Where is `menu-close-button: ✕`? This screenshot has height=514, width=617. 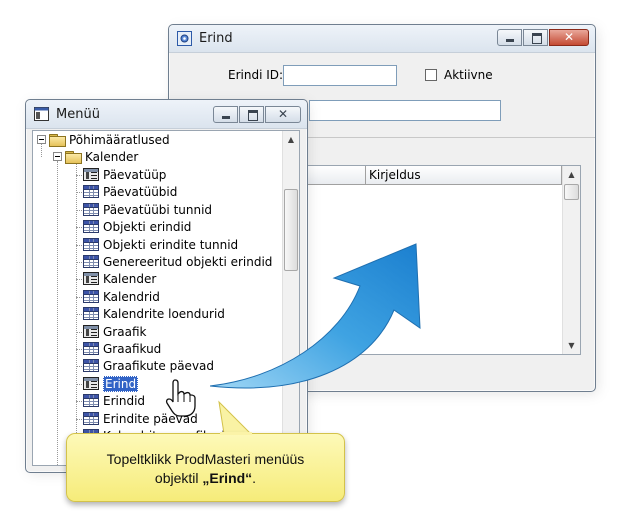 menu-close-button: ✕ is located at coordinates (283, 114).